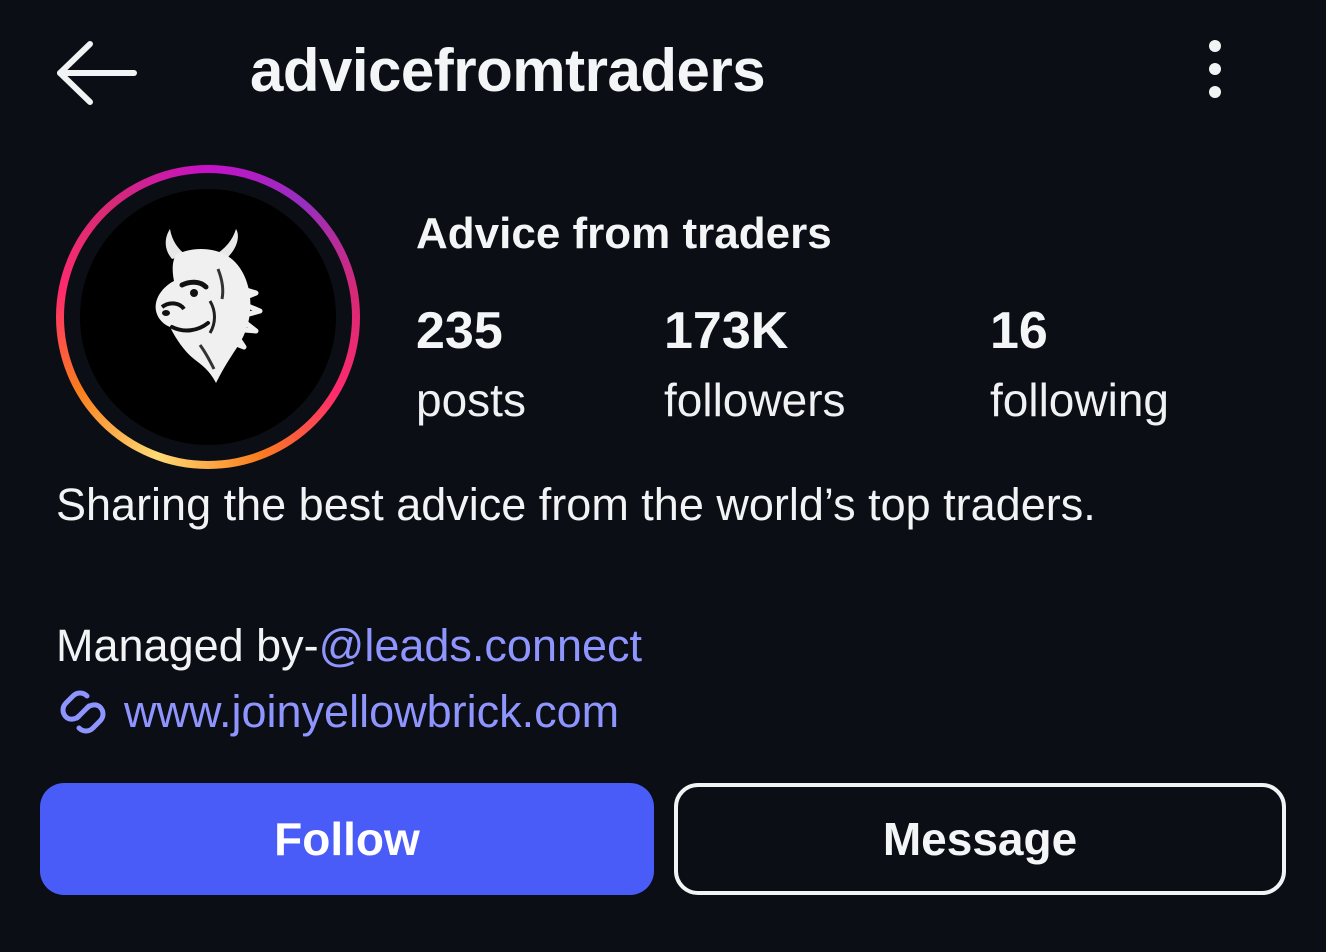 This screenshot has height=952, width=1326. What do you see at coordinates (209, 306) in the screenshot?
I see `bull-logo-icon` at bounding box center [209, 306].